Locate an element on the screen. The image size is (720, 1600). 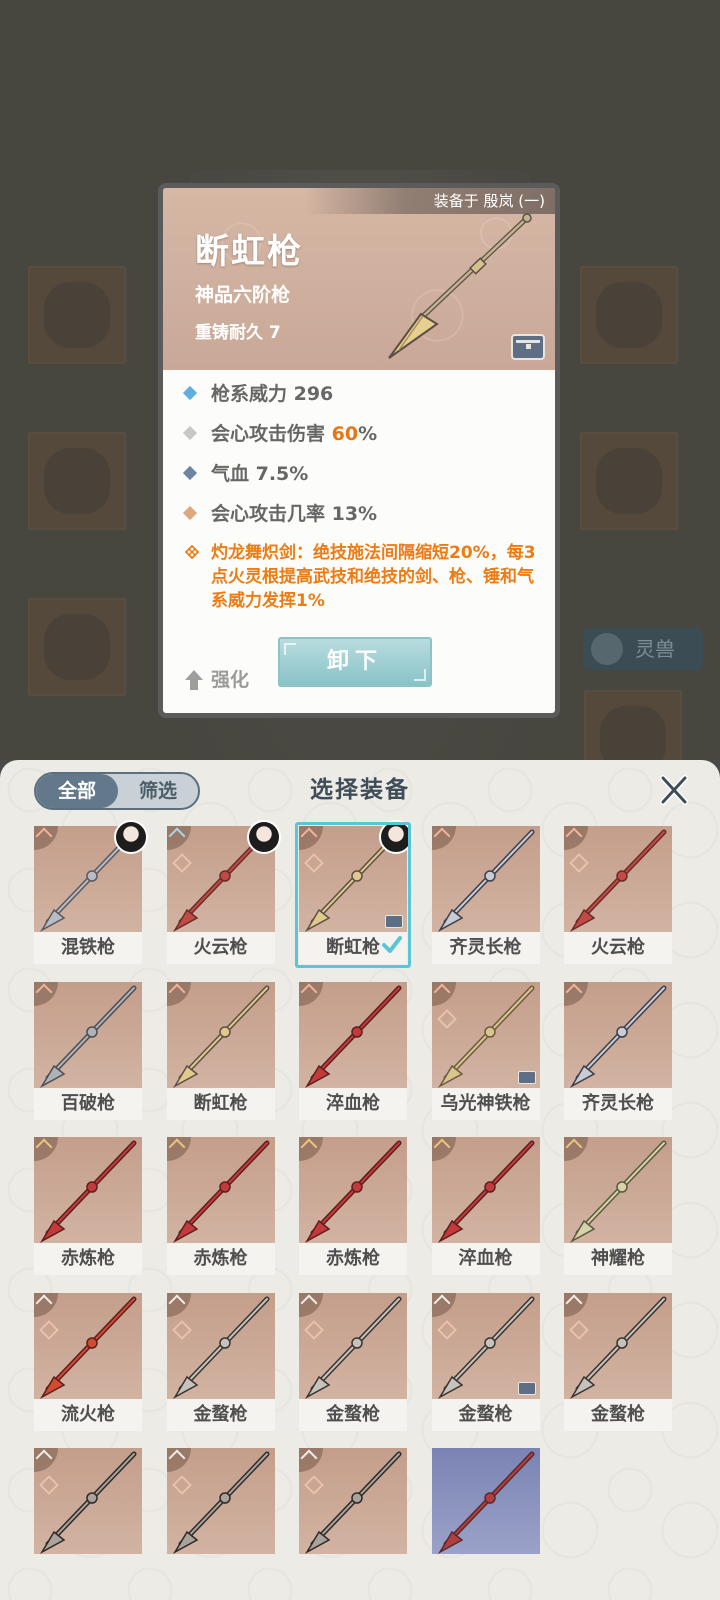
equipment-item: 混铁枪 is located at coordinates (91, 892).